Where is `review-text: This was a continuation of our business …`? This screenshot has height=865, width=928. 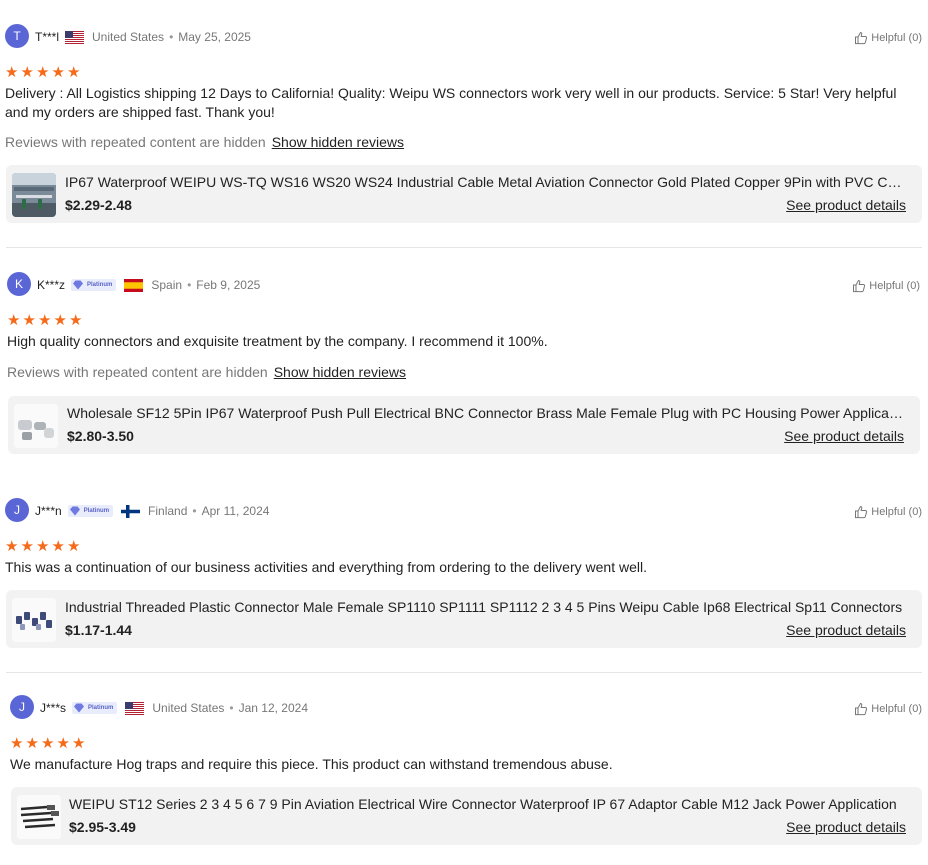 review-text: This was a continuation of our business … is located at coordinates (326, 567).